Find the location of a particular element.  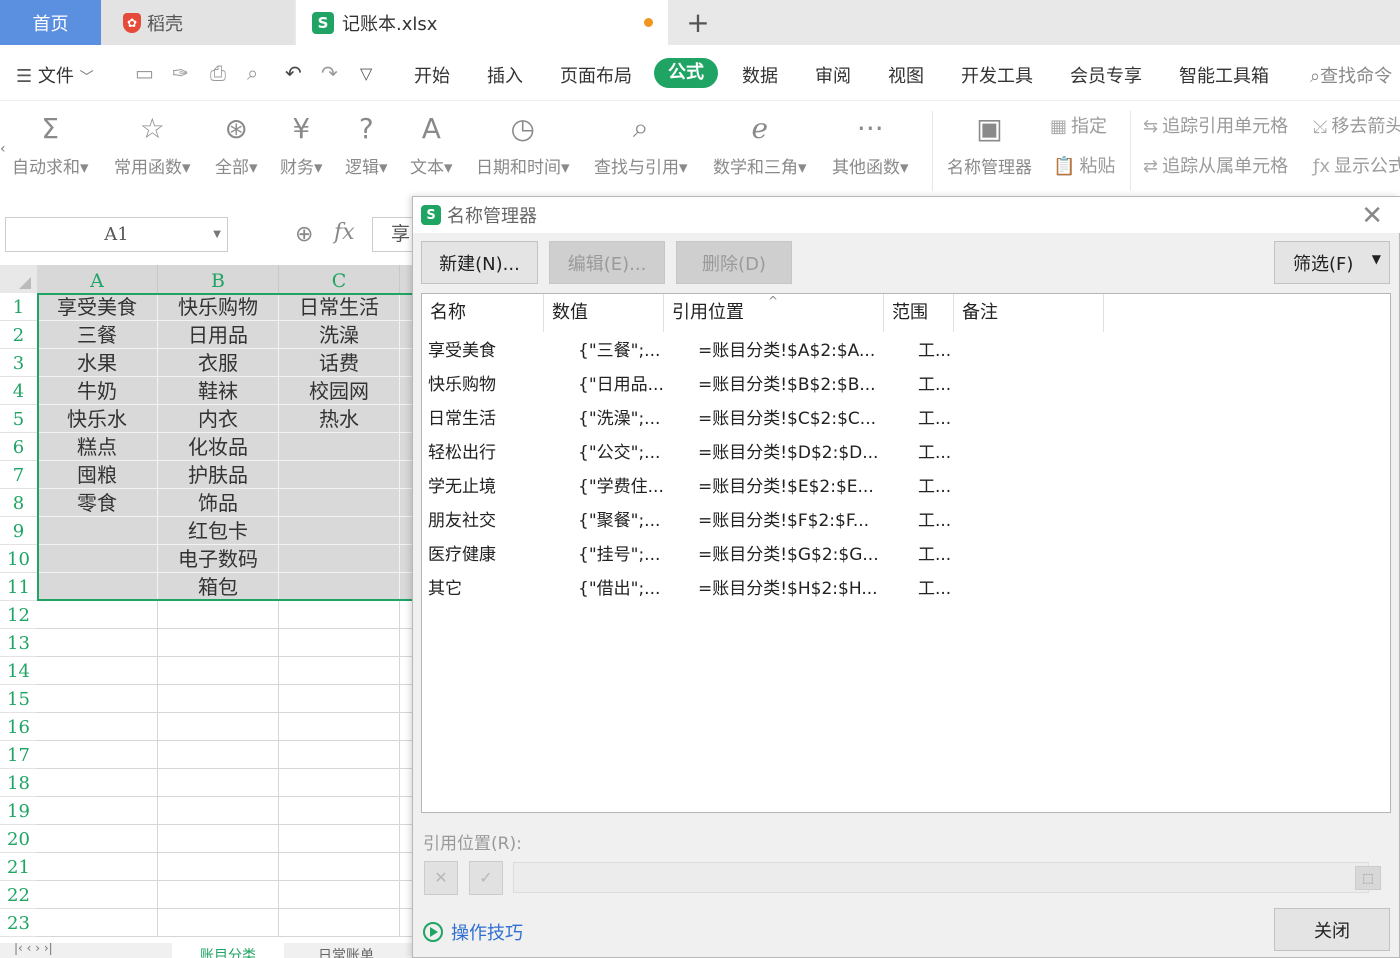

tab-daoke: ✿ 稻壳 is located at coordinates (197, 22).